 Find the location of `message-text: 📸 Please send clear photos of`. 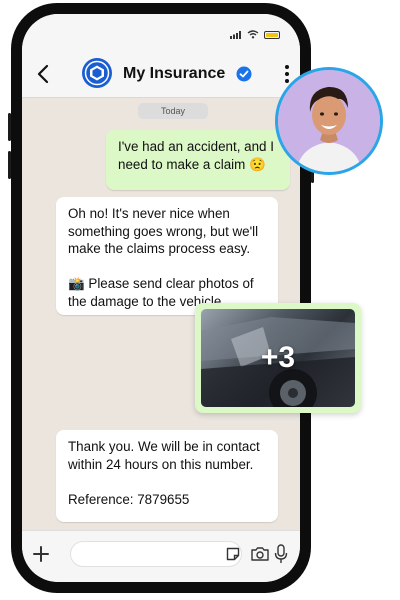

message-text: 📸 Please send clear photos of is located at coordinates (161, 283).